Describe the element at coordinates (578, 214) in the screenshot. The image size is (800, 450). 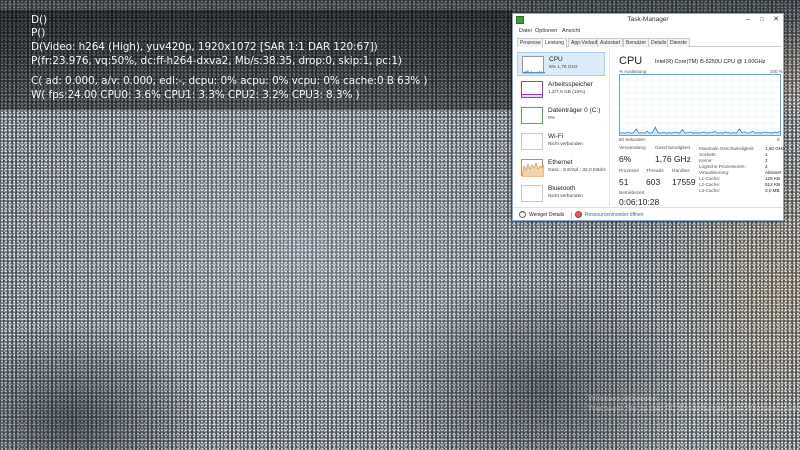
I see `resource-monitor-icon` at that location.